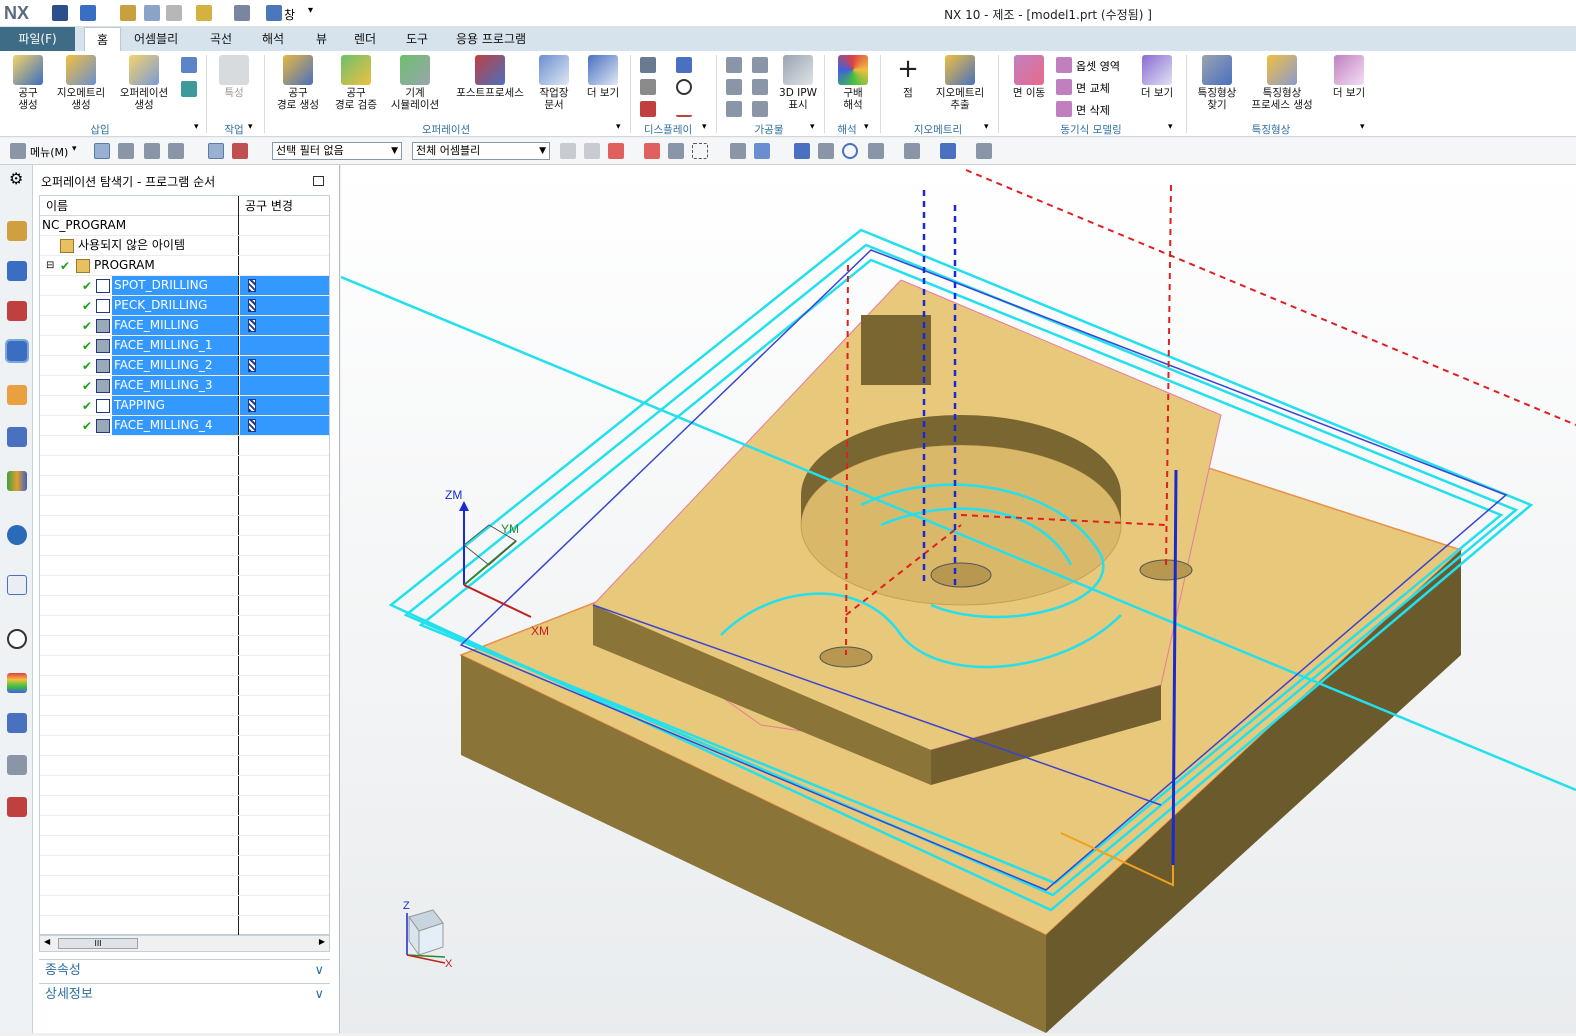  Describe the element at coordinates (1064, 87) in the screenshot. I see `face-replace-icon` at that location.